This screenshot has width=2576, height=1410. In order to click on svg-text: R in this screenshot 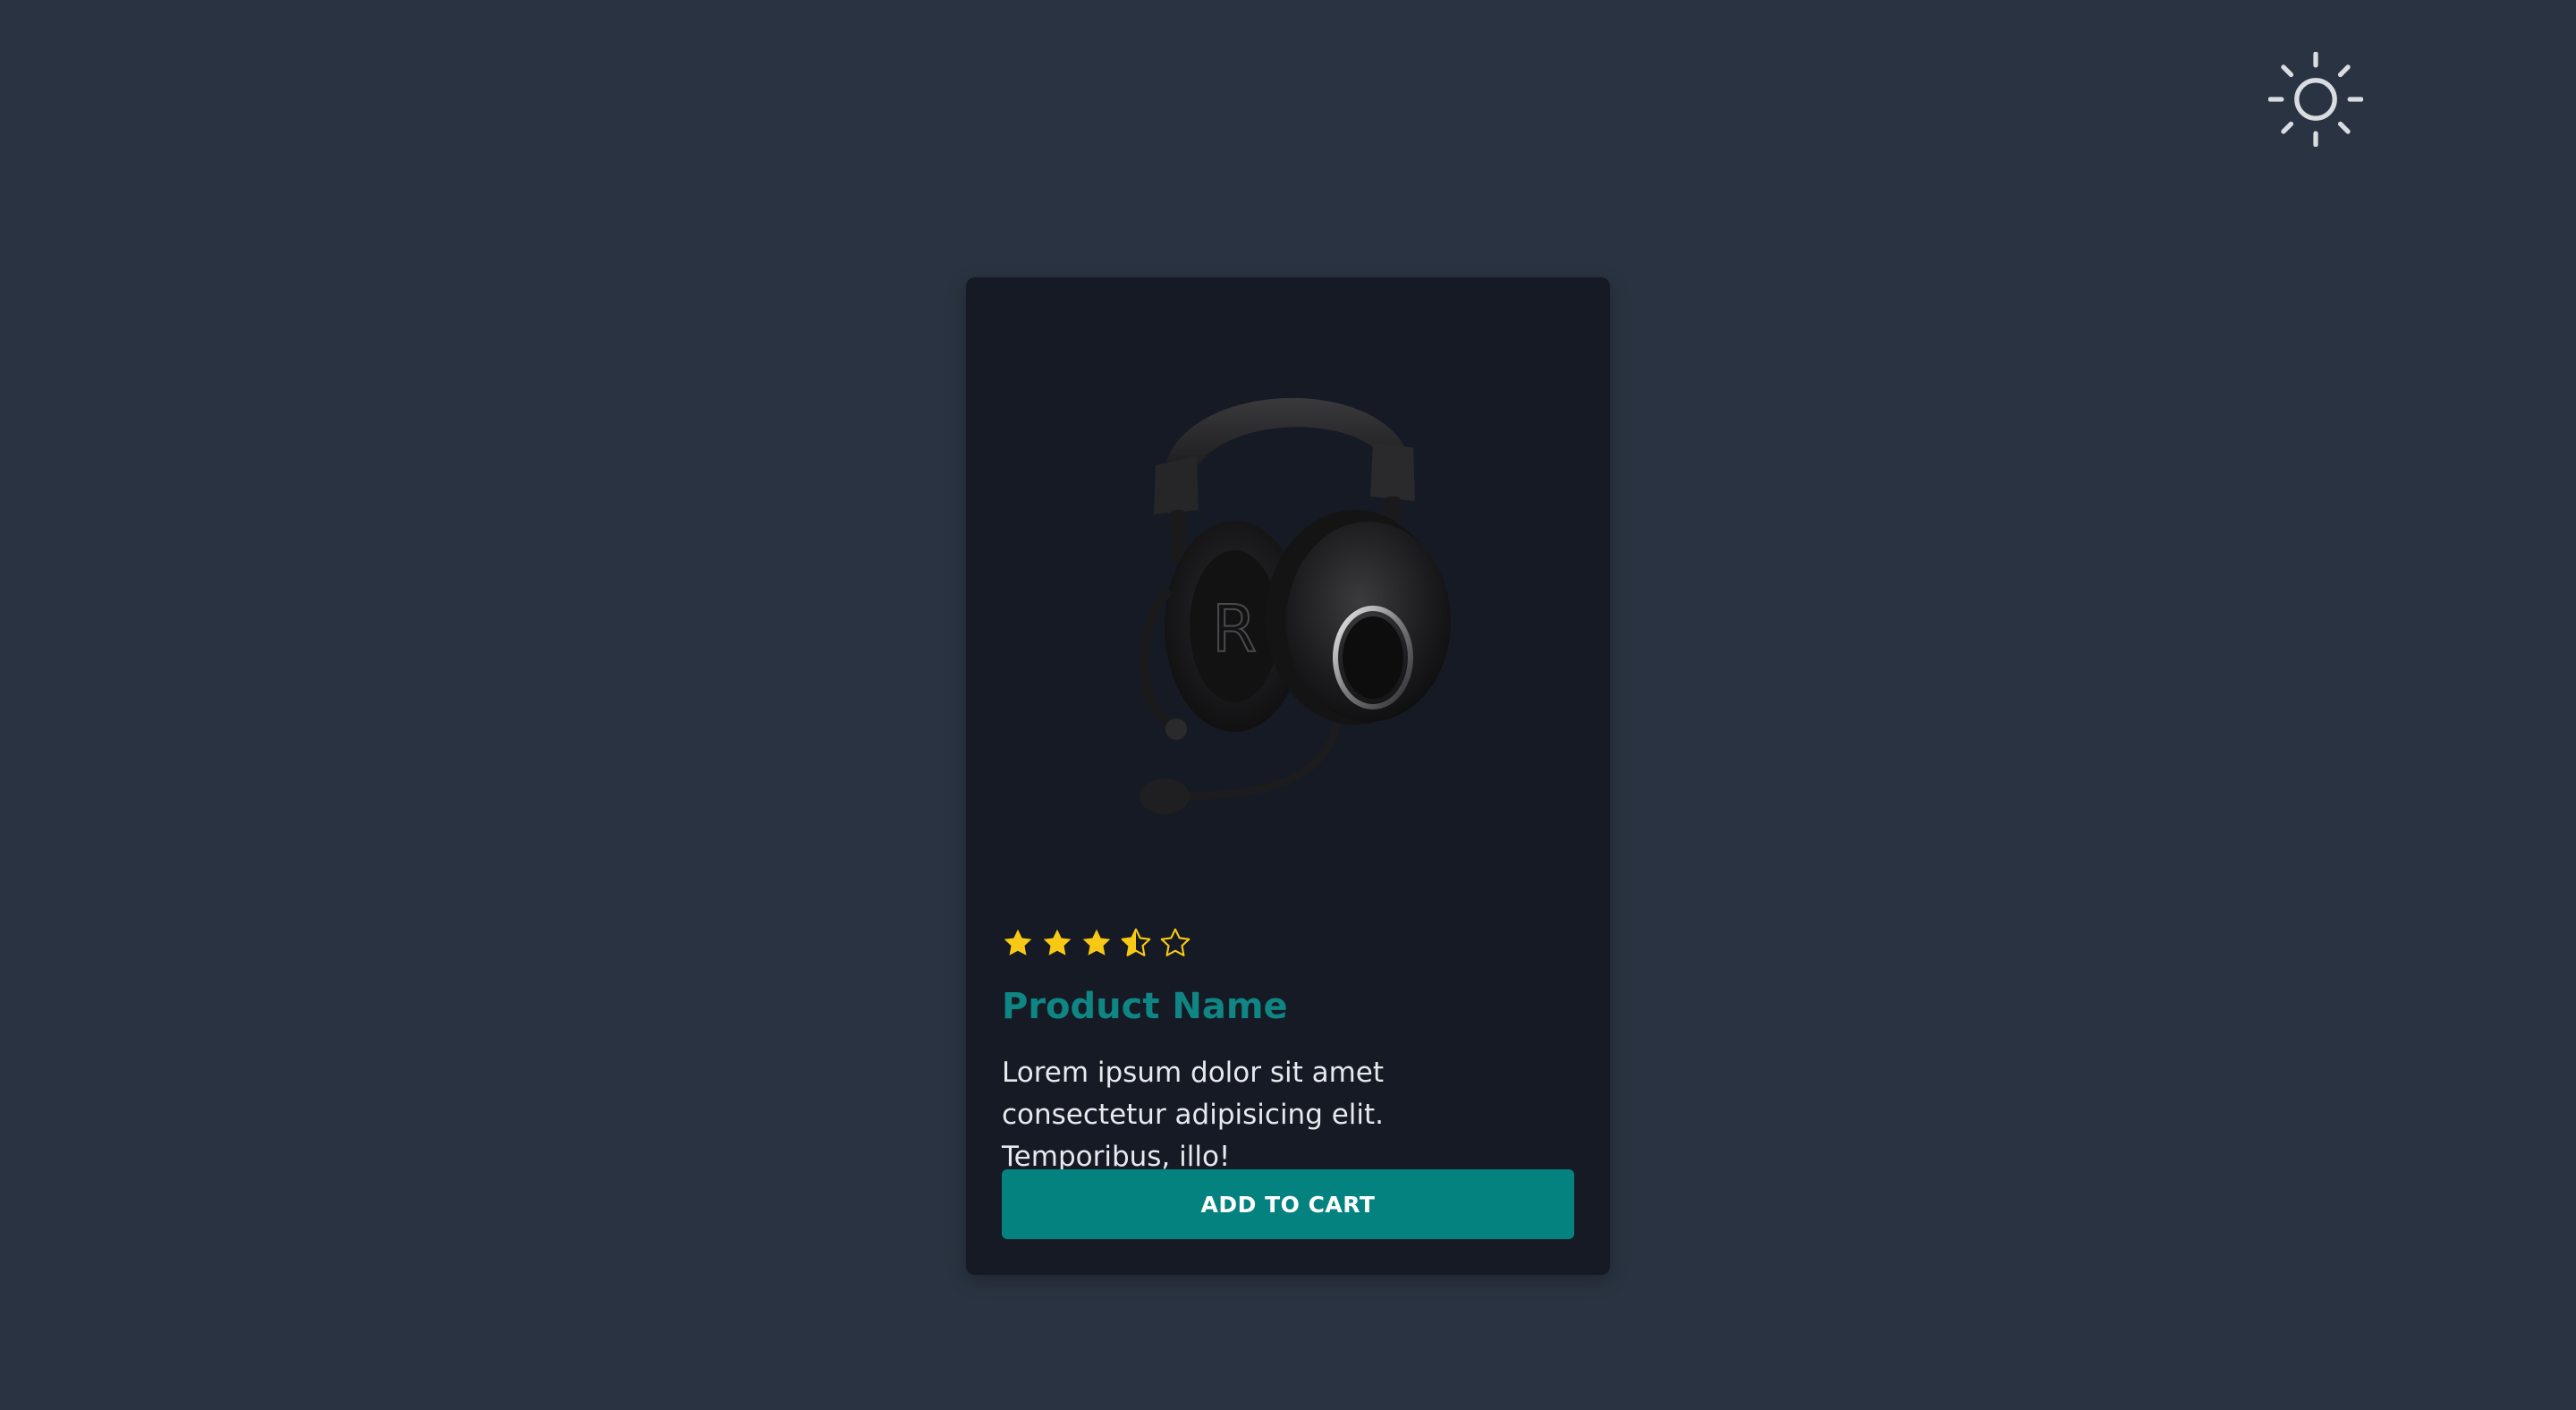, I will do `click(1234, 629)`.